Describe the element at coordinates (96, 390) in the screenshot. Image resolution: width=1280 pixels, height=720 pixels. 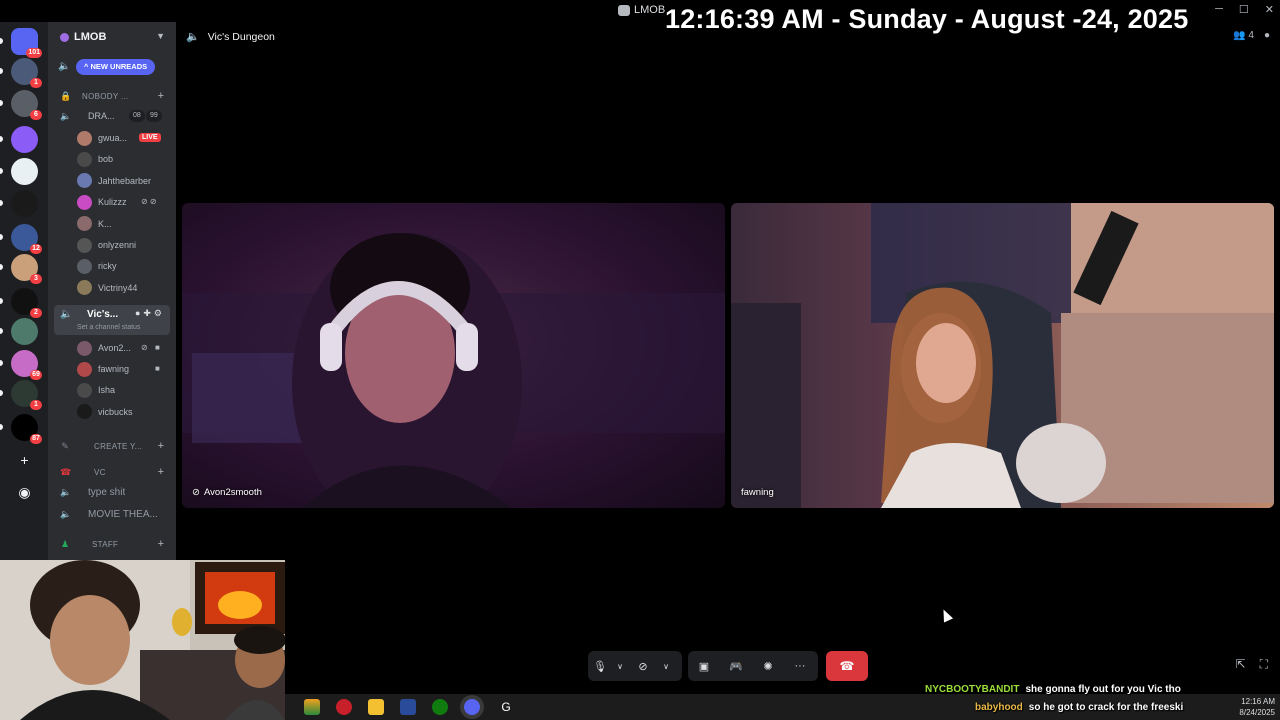
I see `voice-user: Isha` at that location.